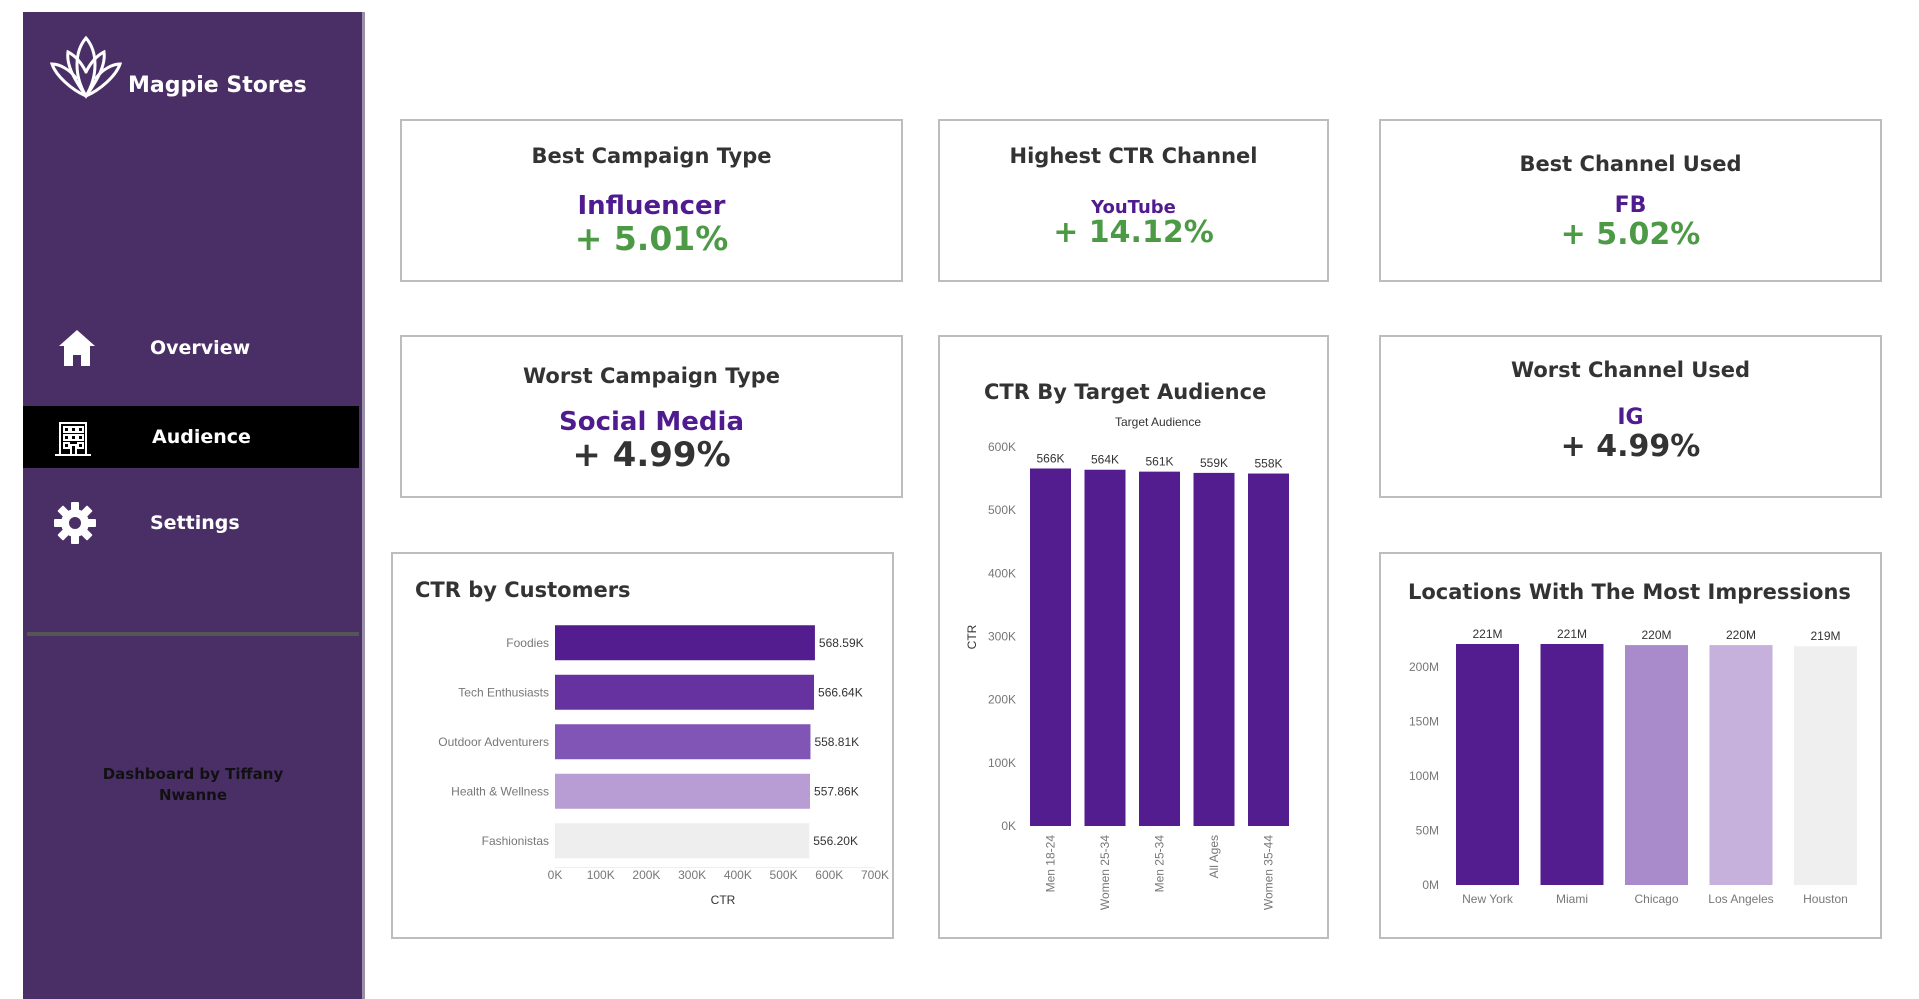 The height and width of the screenshot is (999, 1919). I want to click on nav-label-overview: Overview, so click(200, 348).